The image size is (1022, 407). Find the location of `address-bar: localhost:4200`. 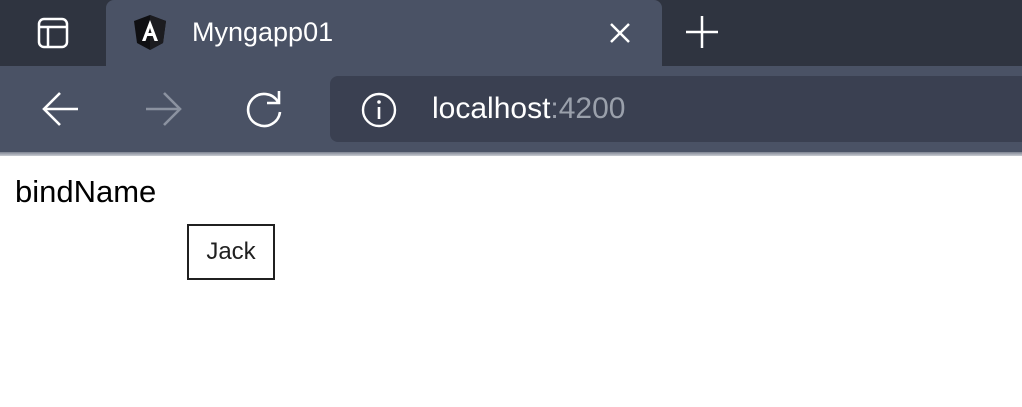

address-bar: localhost:4200 is located at coordinates (676, 109).